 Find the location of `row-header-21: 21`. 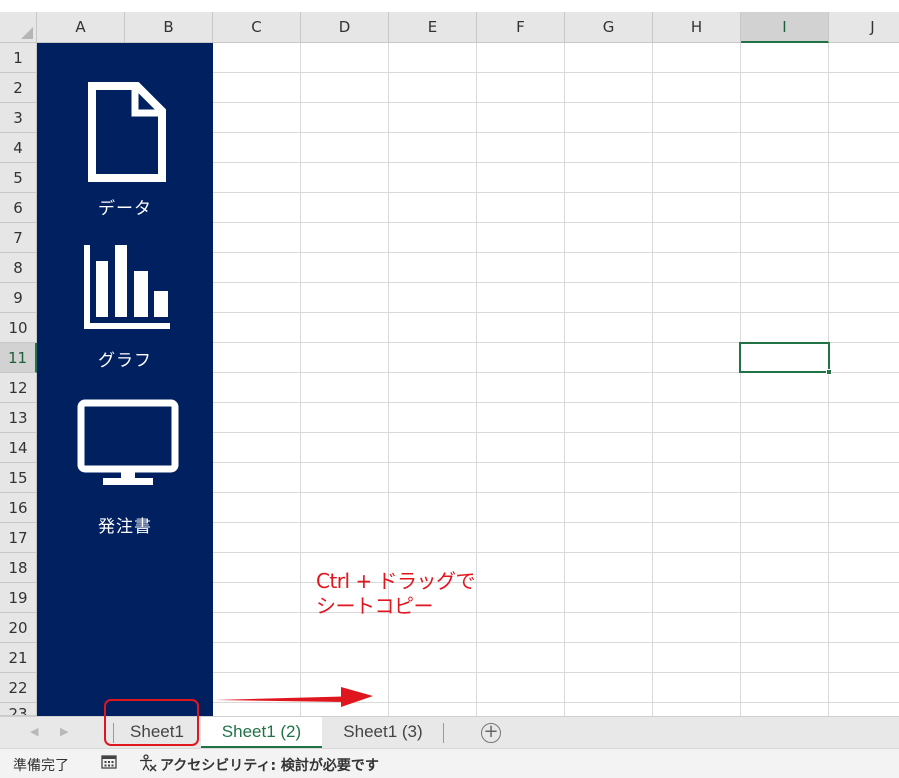

row-header-21: 21 is located at coordinates (18, 658).